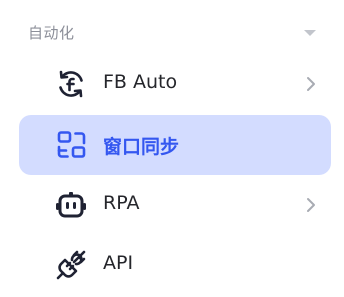 Image resolution: width=344 pixels, height=297 pixels. I want to click on plug-connector-icon, so click(71, 265).